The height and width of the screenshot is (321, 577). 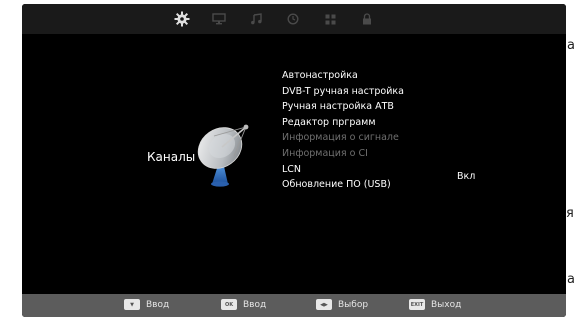 I want to click on exit-key-icon: EXIT, so click(x=417, y=304).